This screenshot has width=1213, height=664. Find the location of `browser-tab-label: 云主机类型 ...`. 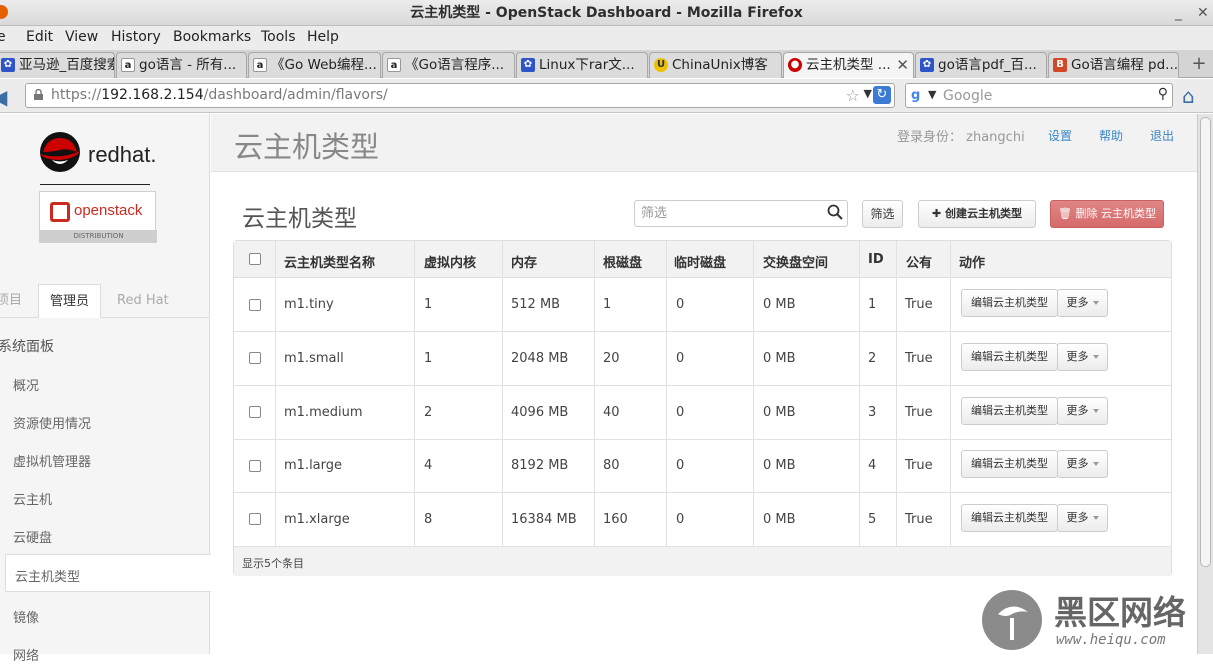

browser-tab-label: 云主机类型 ... is located at coordinates (848, 65).